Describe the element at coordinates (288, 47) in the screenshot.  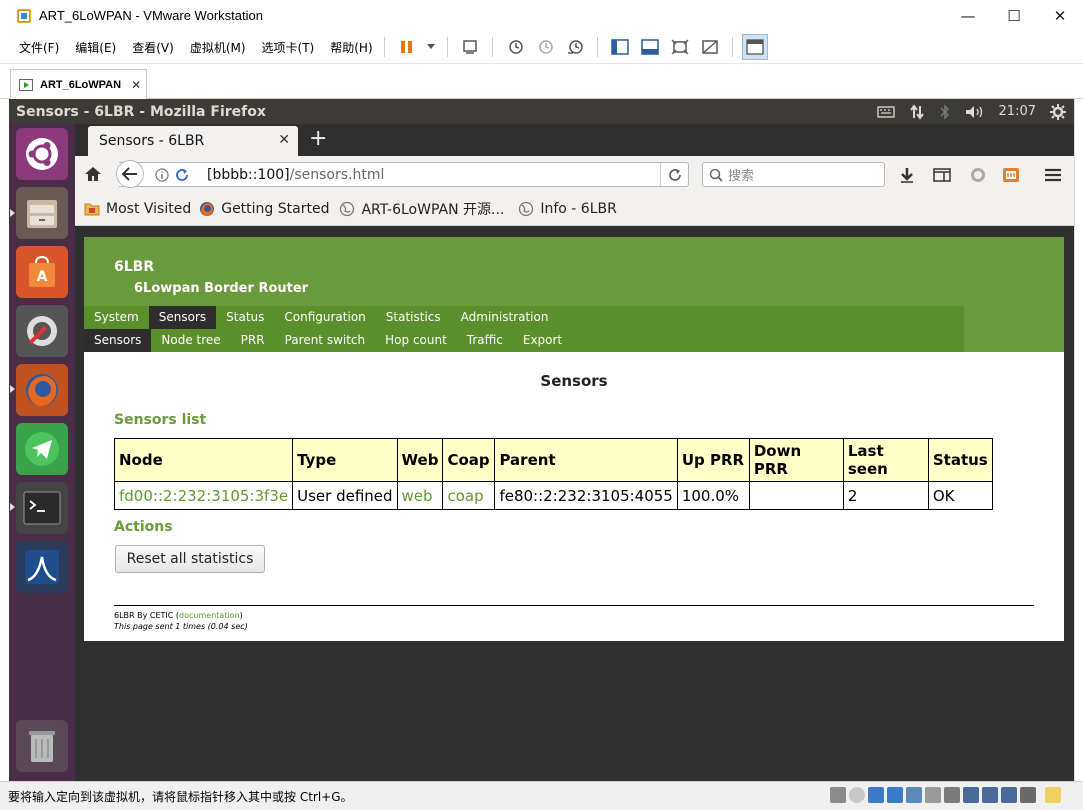
I see `menu-tabs: 选项卡(T)` at that location.